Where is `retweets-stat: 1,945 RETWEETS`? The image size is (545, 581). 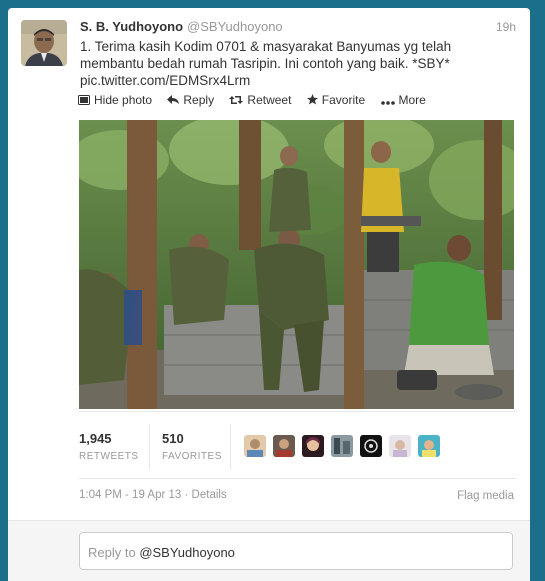
retweets-stat: 1,945 RETWEETS is located at coordinates (109, 446).